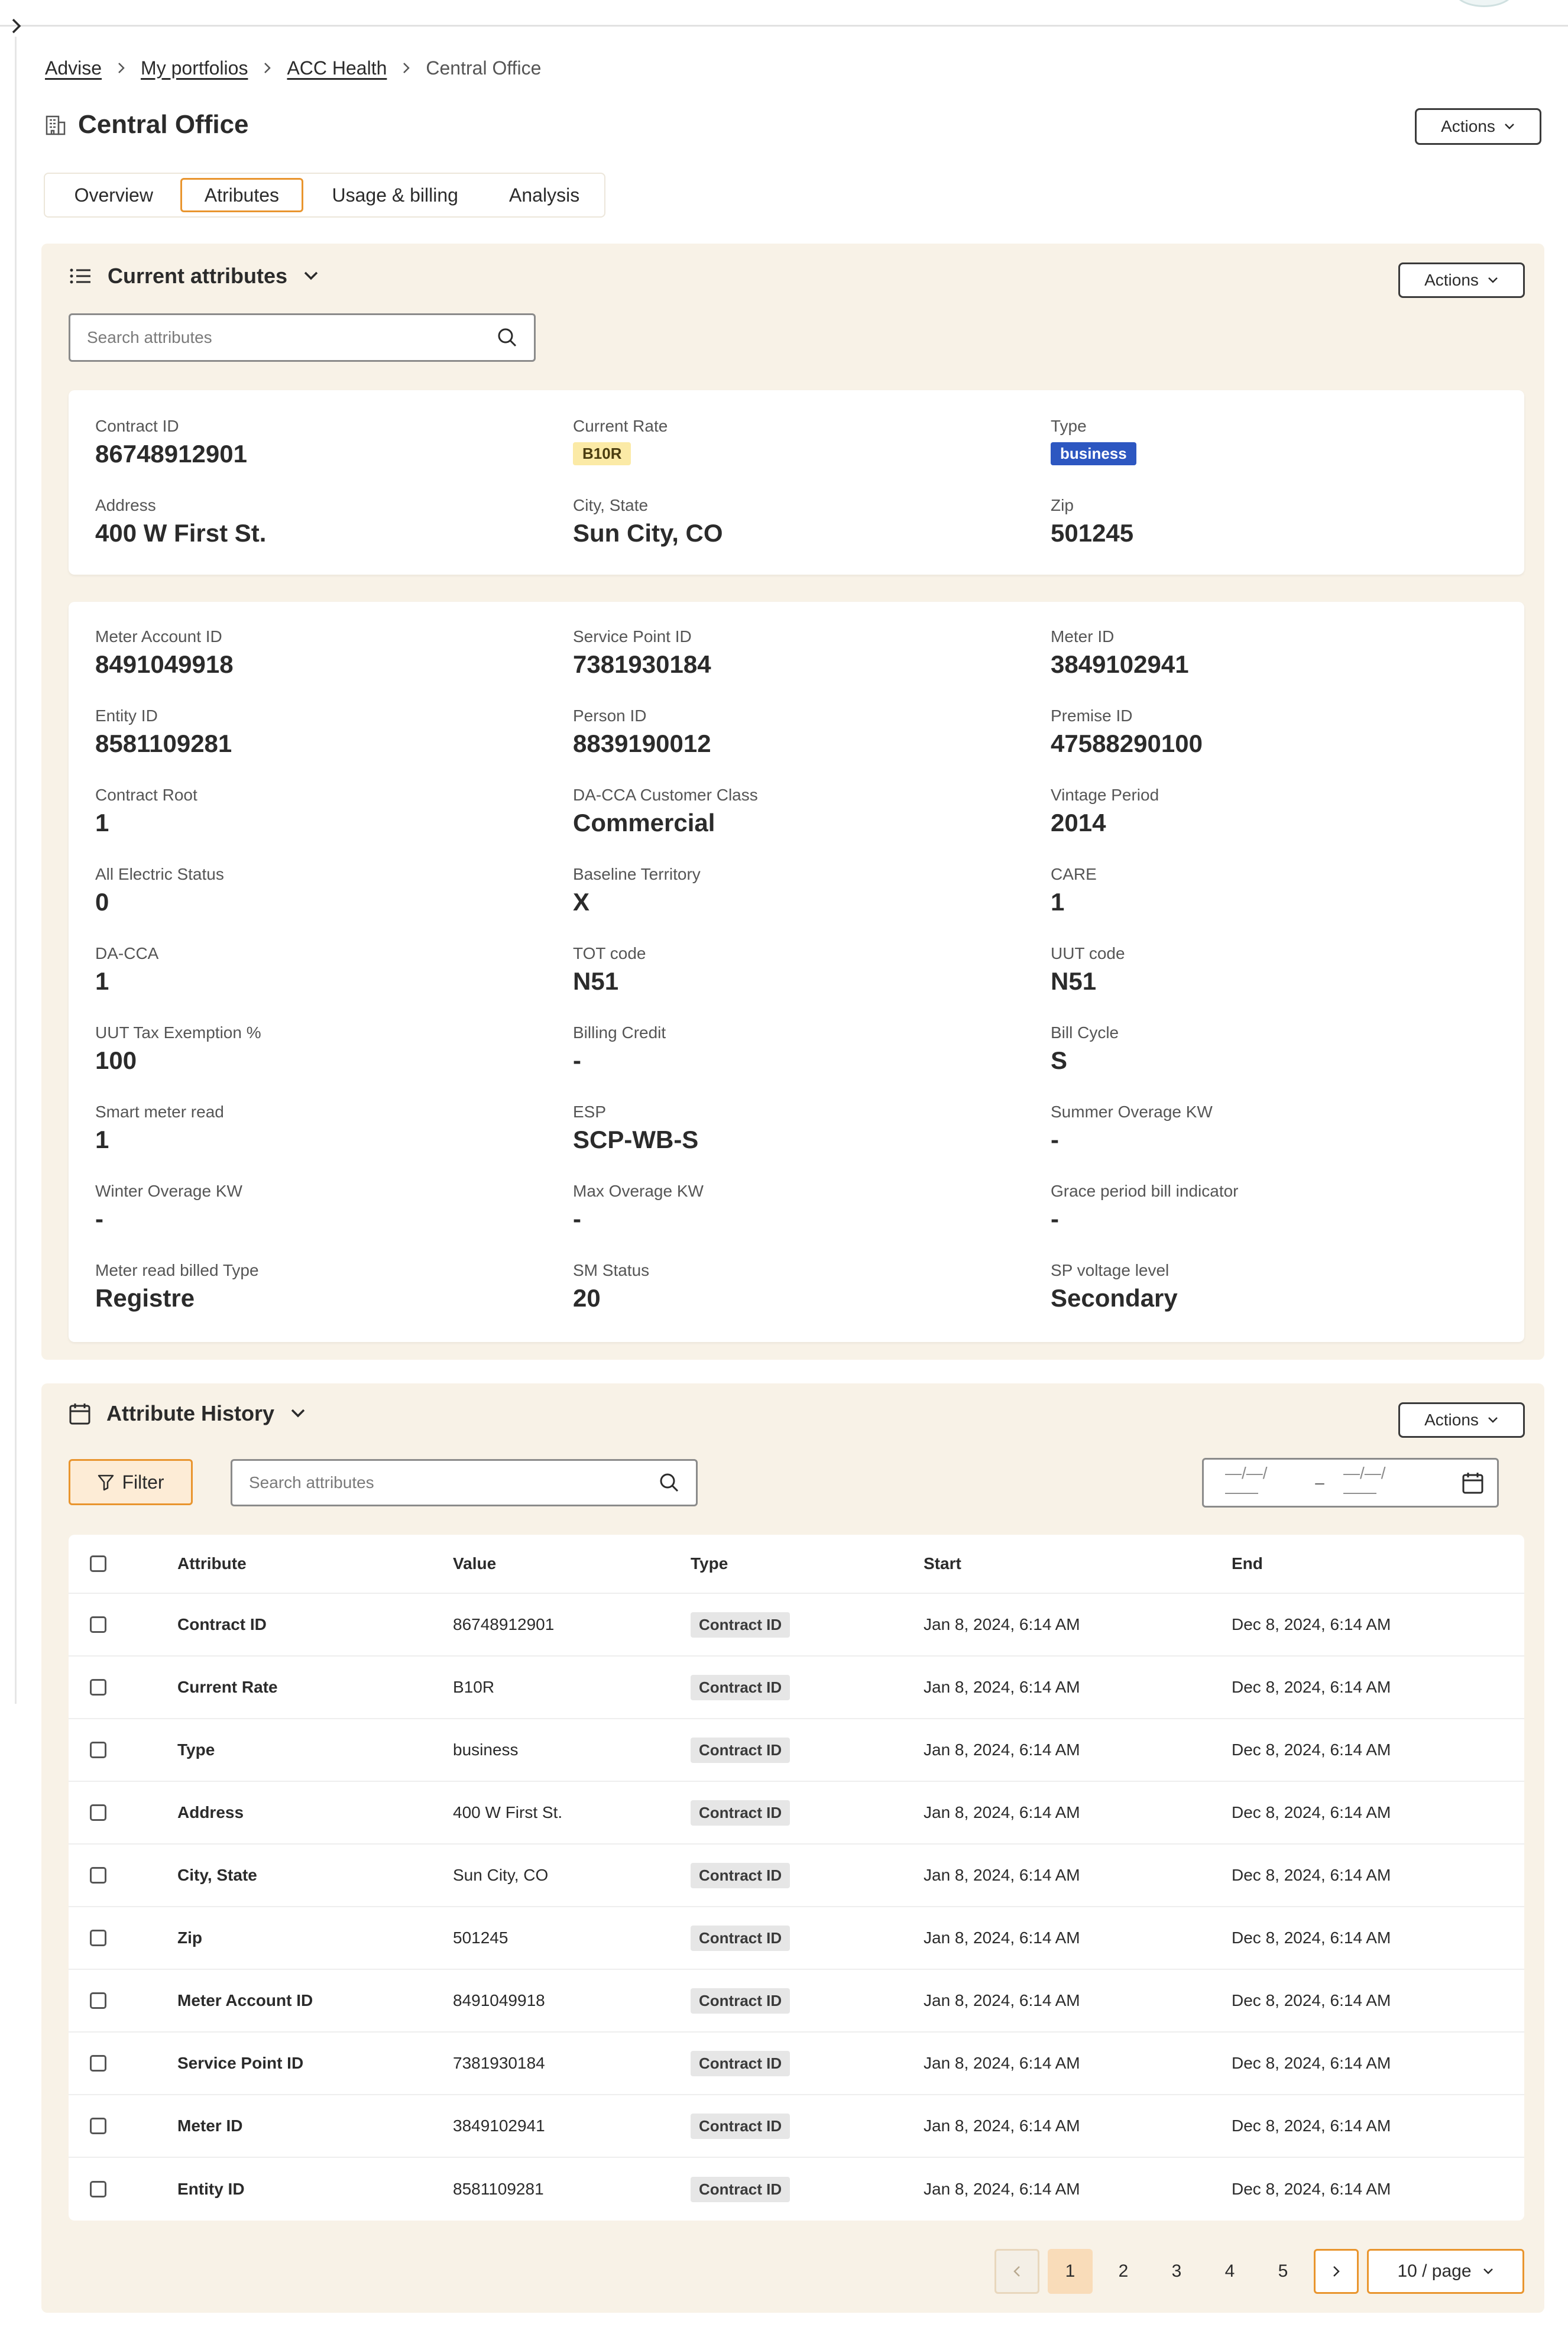 Image resolution: width=1568 pixels, height=2337 pixels. Describe the element at coordinates (1462, 280) in the screenshot. I see `current-attributes-actions-button: Actions` at that location.